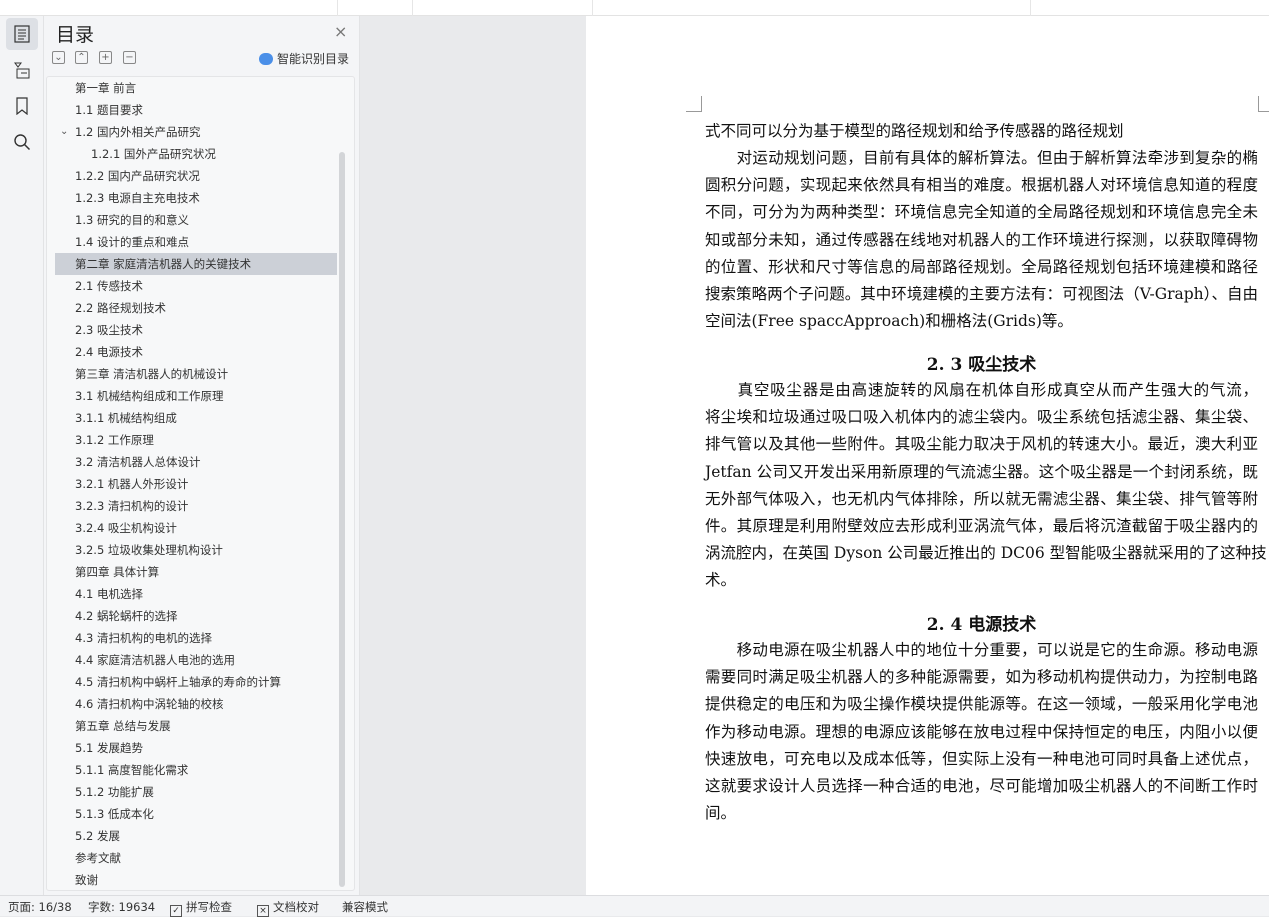 The height and width of the screenshot is (917, 1269). I want to click on toc-item-label: 第一章 前言, so click(106, 88).